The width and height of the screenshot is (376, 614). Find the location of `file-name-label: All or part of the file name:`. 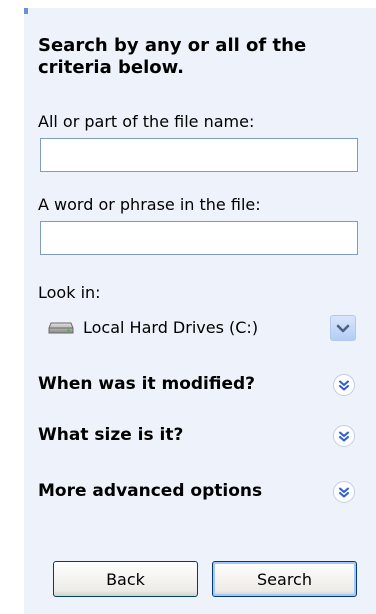

file-name-label: All or part of the file name: is located at coordinates (146, 121).